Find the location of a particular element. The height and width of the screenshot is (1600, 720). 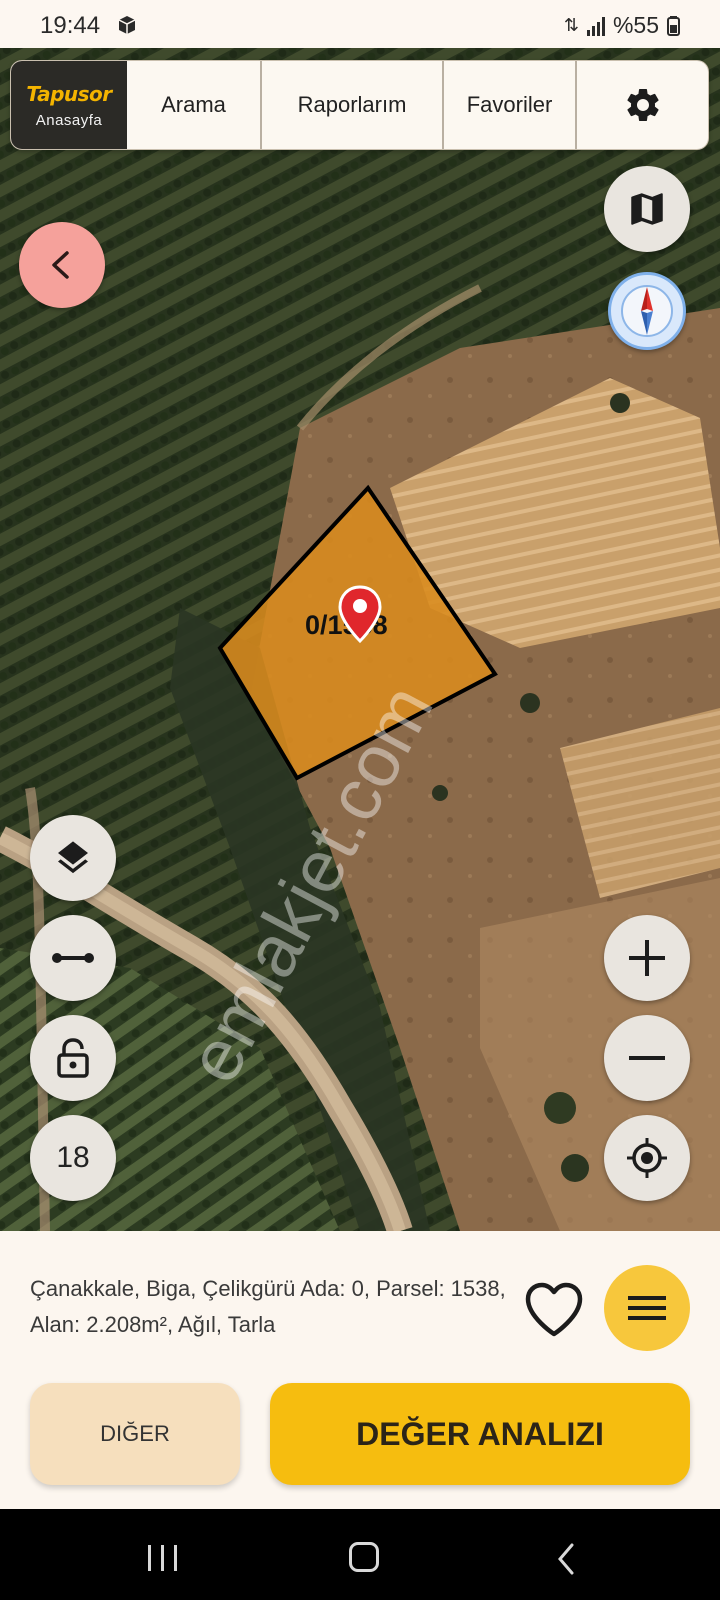

location-pin-icon is located at coordinates (360, 614).